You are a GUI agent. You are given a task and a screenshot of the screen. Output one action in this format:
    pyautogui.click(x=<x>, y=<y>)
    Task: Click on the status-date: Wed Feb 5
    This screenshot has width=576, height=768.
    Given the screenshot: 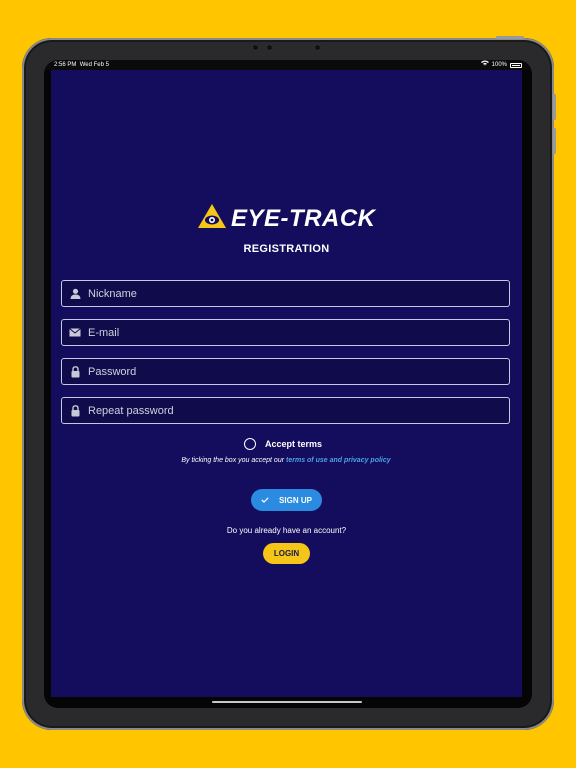 What is the action you would take?
    pyautogui.click(x=94, y=65)
    